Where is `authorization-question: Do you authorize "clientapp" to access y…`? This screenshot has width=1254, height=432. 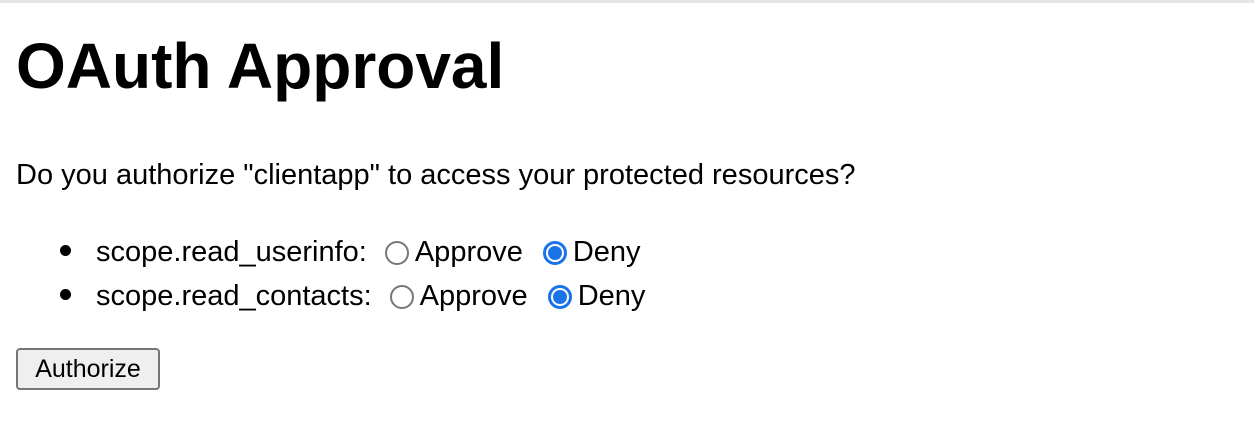 authorization-question: Do you authorize "clientapp" to access y… is located at coordinates (436, 175).